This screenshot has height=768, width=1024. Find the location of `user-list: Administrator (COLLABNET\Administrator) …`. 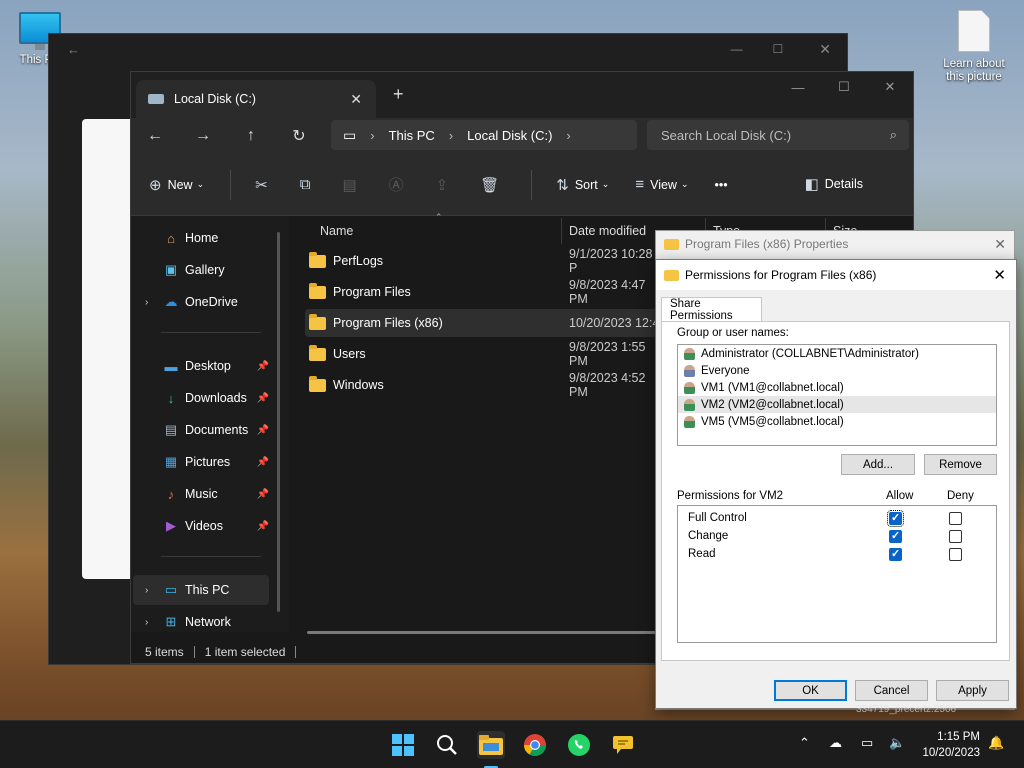

user-list: Administrator (COLLABNET\Administrator) … is located at coordinates (837, 395).